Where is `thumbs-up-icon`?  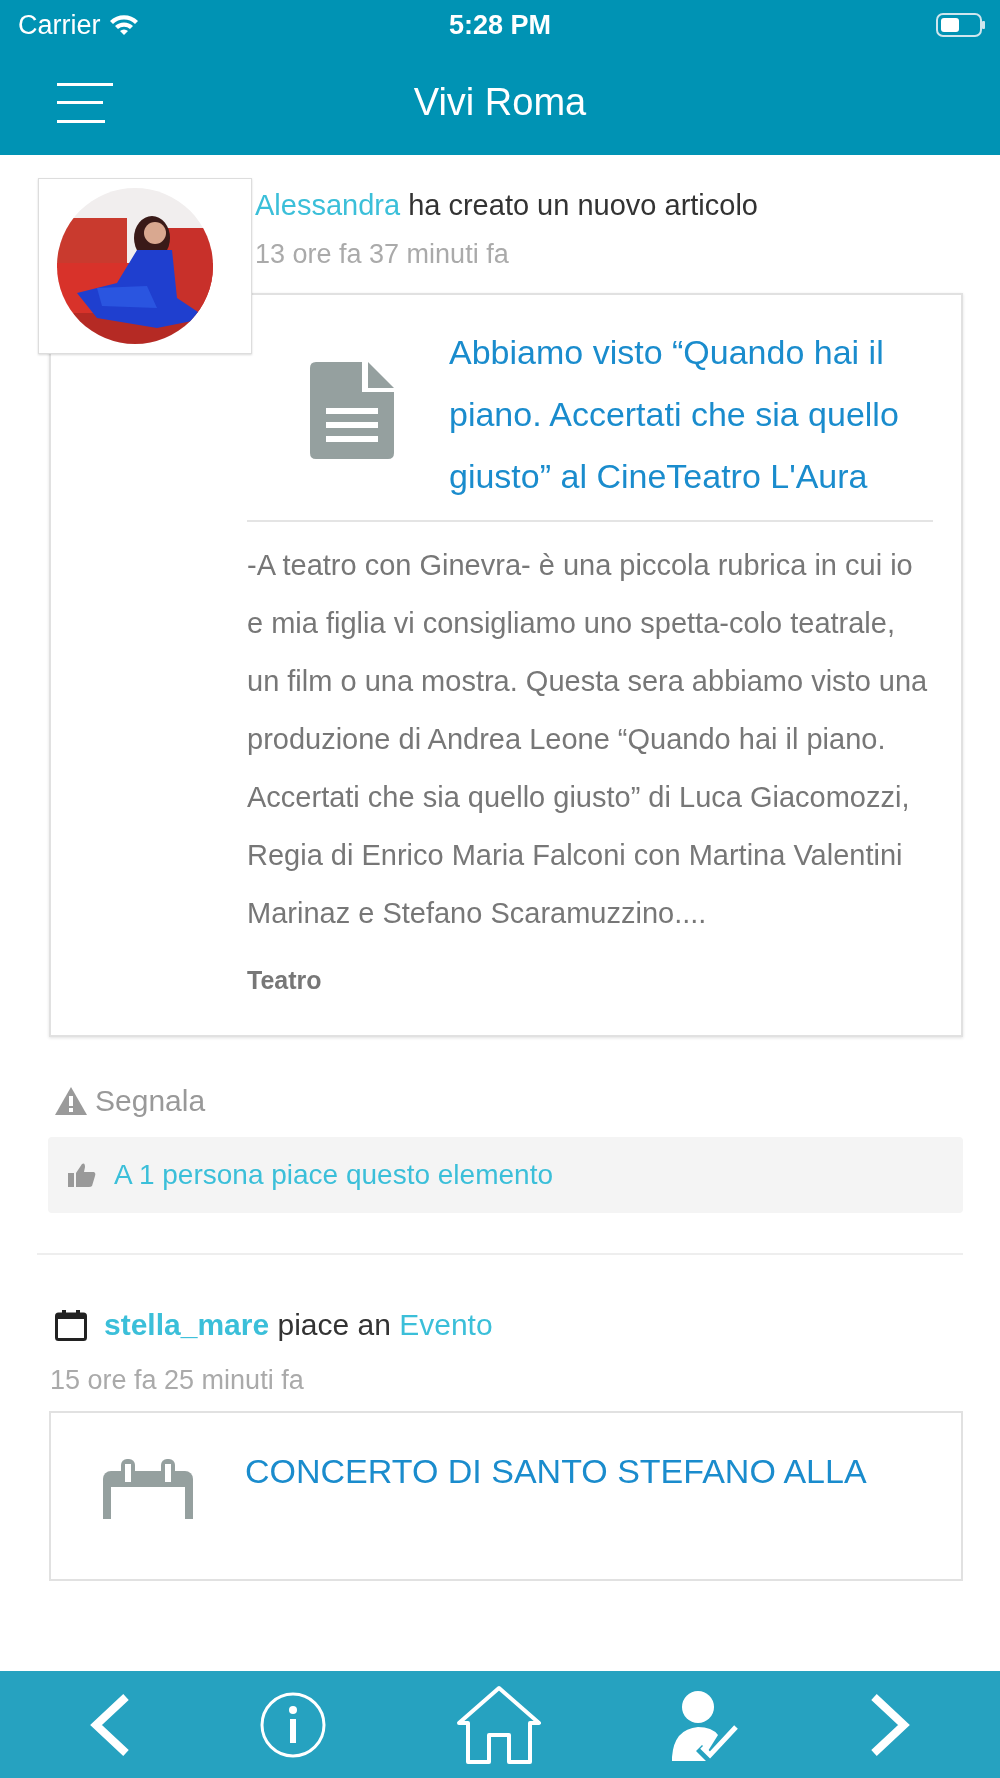
thumbs-up-icon is located at coordinates (82, 1175).